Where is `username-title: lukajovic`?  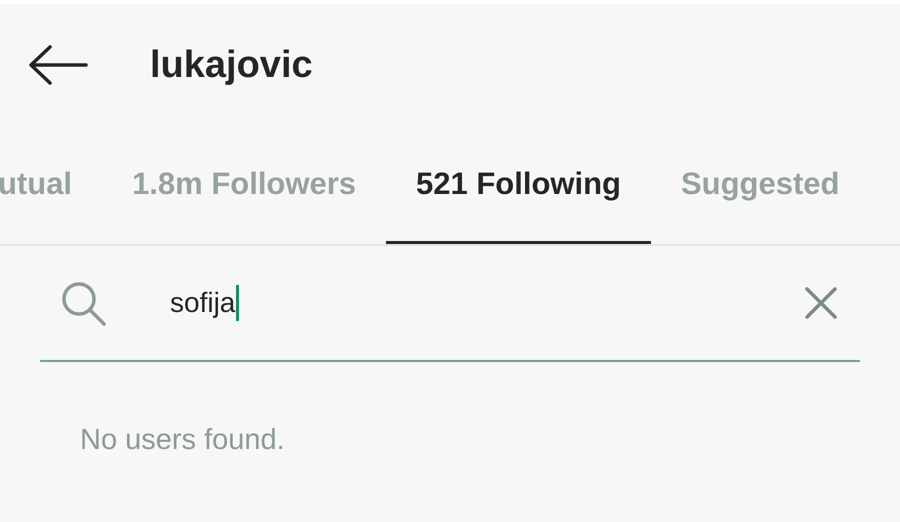
username-title: lukajovic is located at coordinates (231, 65).